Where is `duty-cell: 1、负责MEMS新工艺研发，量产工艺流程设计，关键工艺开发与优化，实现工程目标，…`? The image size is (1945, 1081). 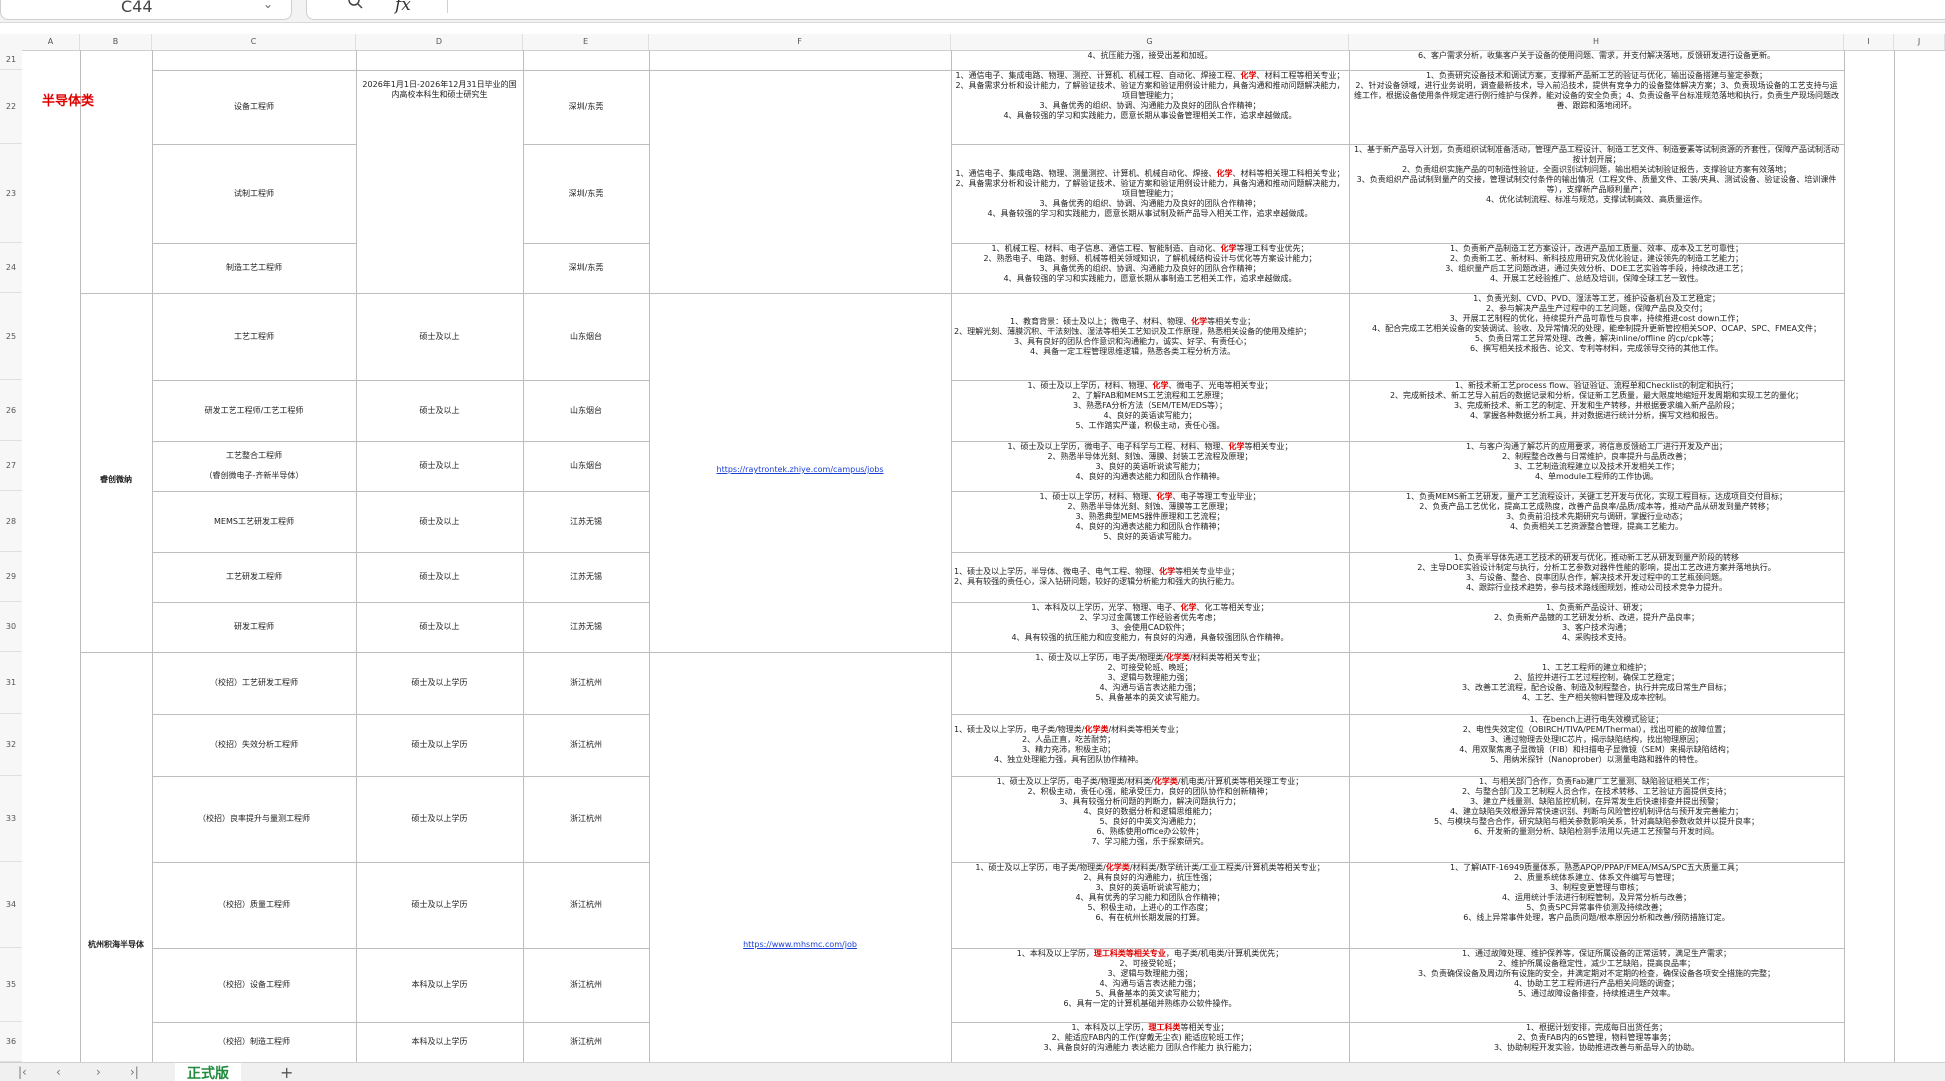 duty-cell: 1、负责MEMS新工艺研发，量产工艺流程设计，关键工艺开发与优化，实现工程目标，… is located at coordinates (1596, 511).